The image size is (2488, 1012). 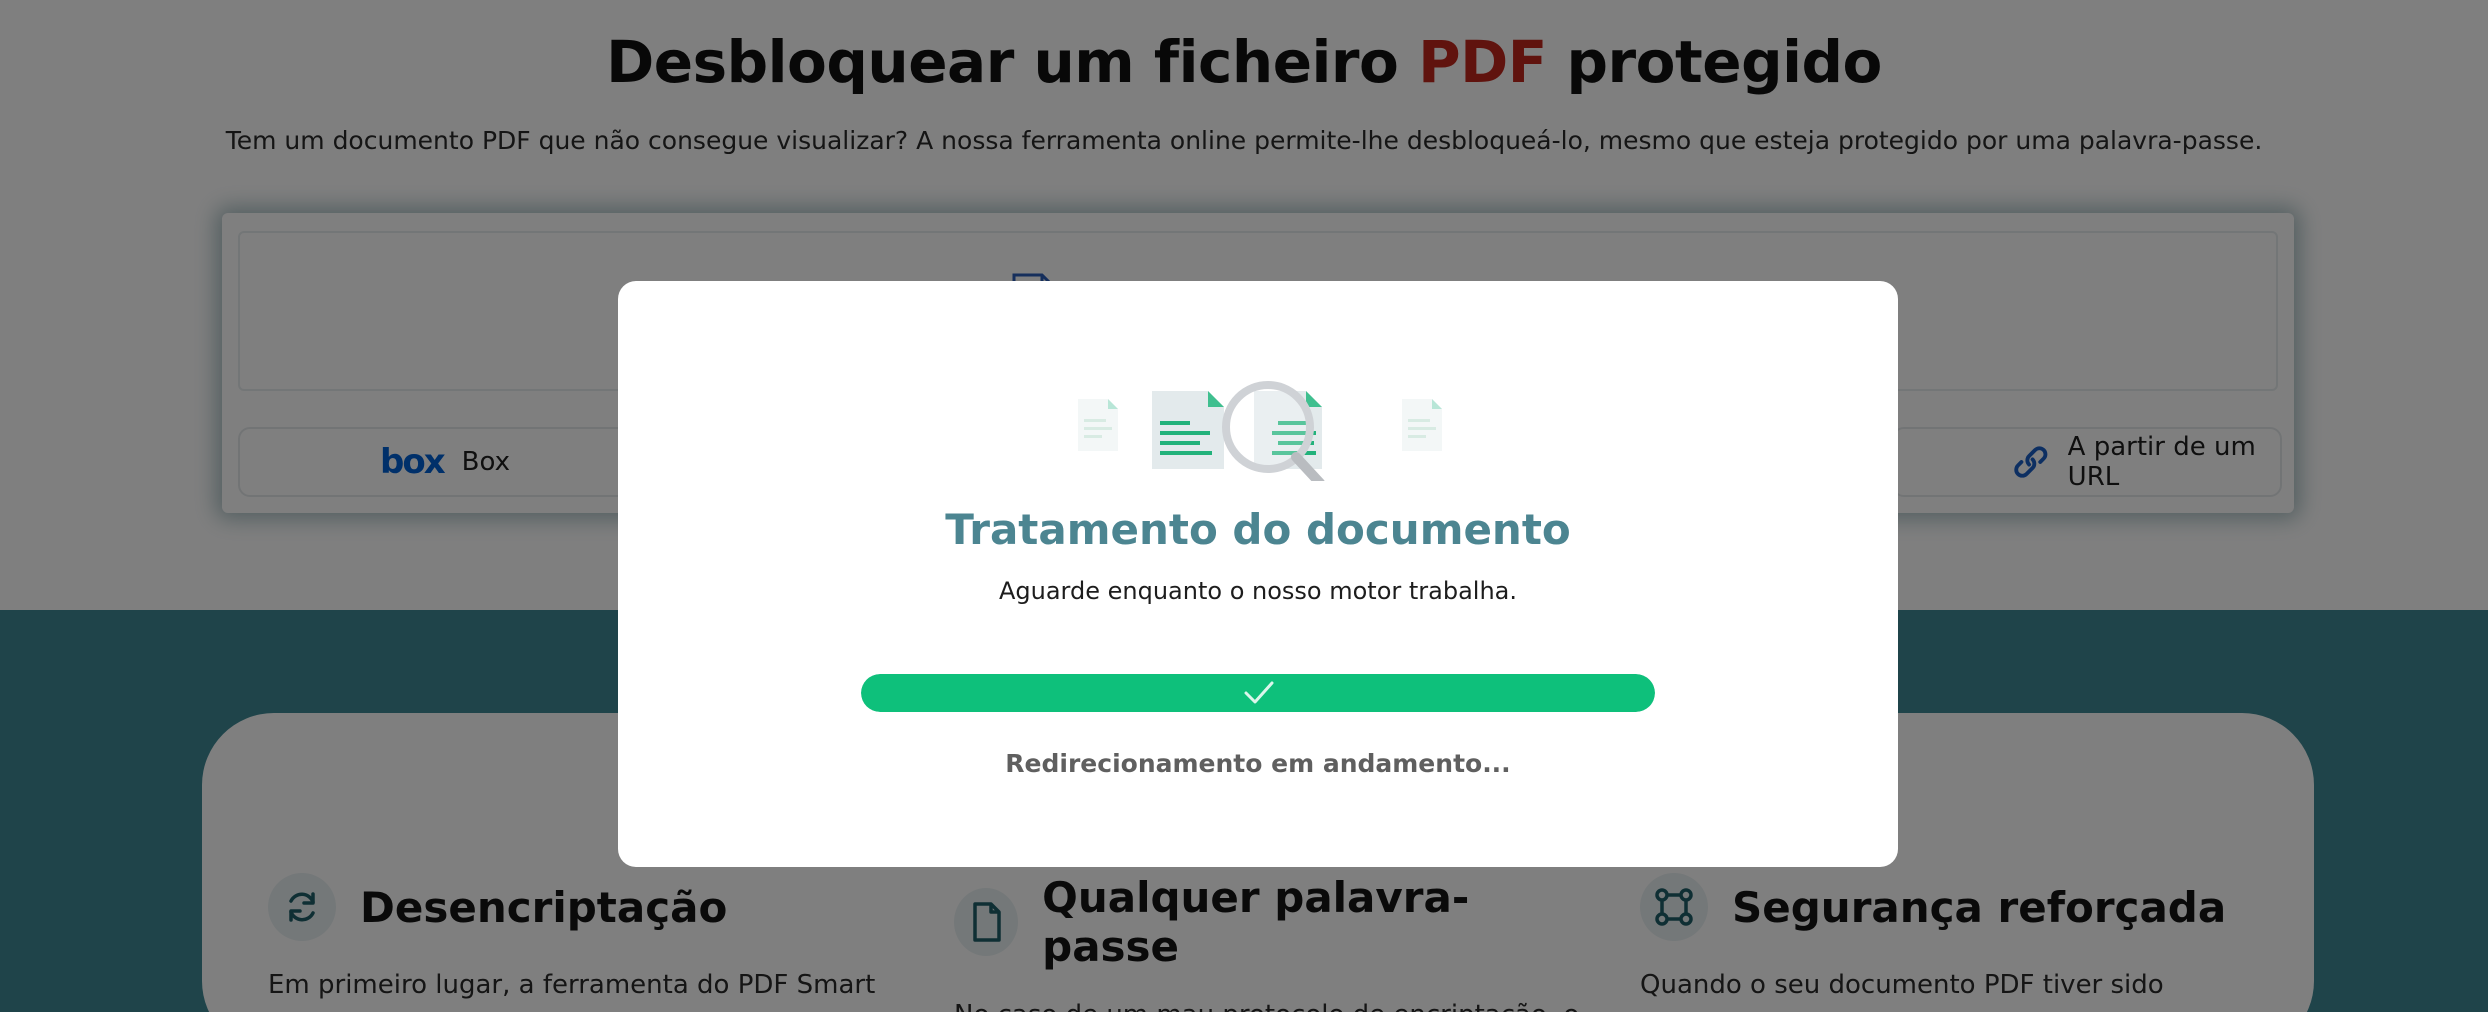 I want to click on document-search-illustration-icon, so click(x=1260, y=431).